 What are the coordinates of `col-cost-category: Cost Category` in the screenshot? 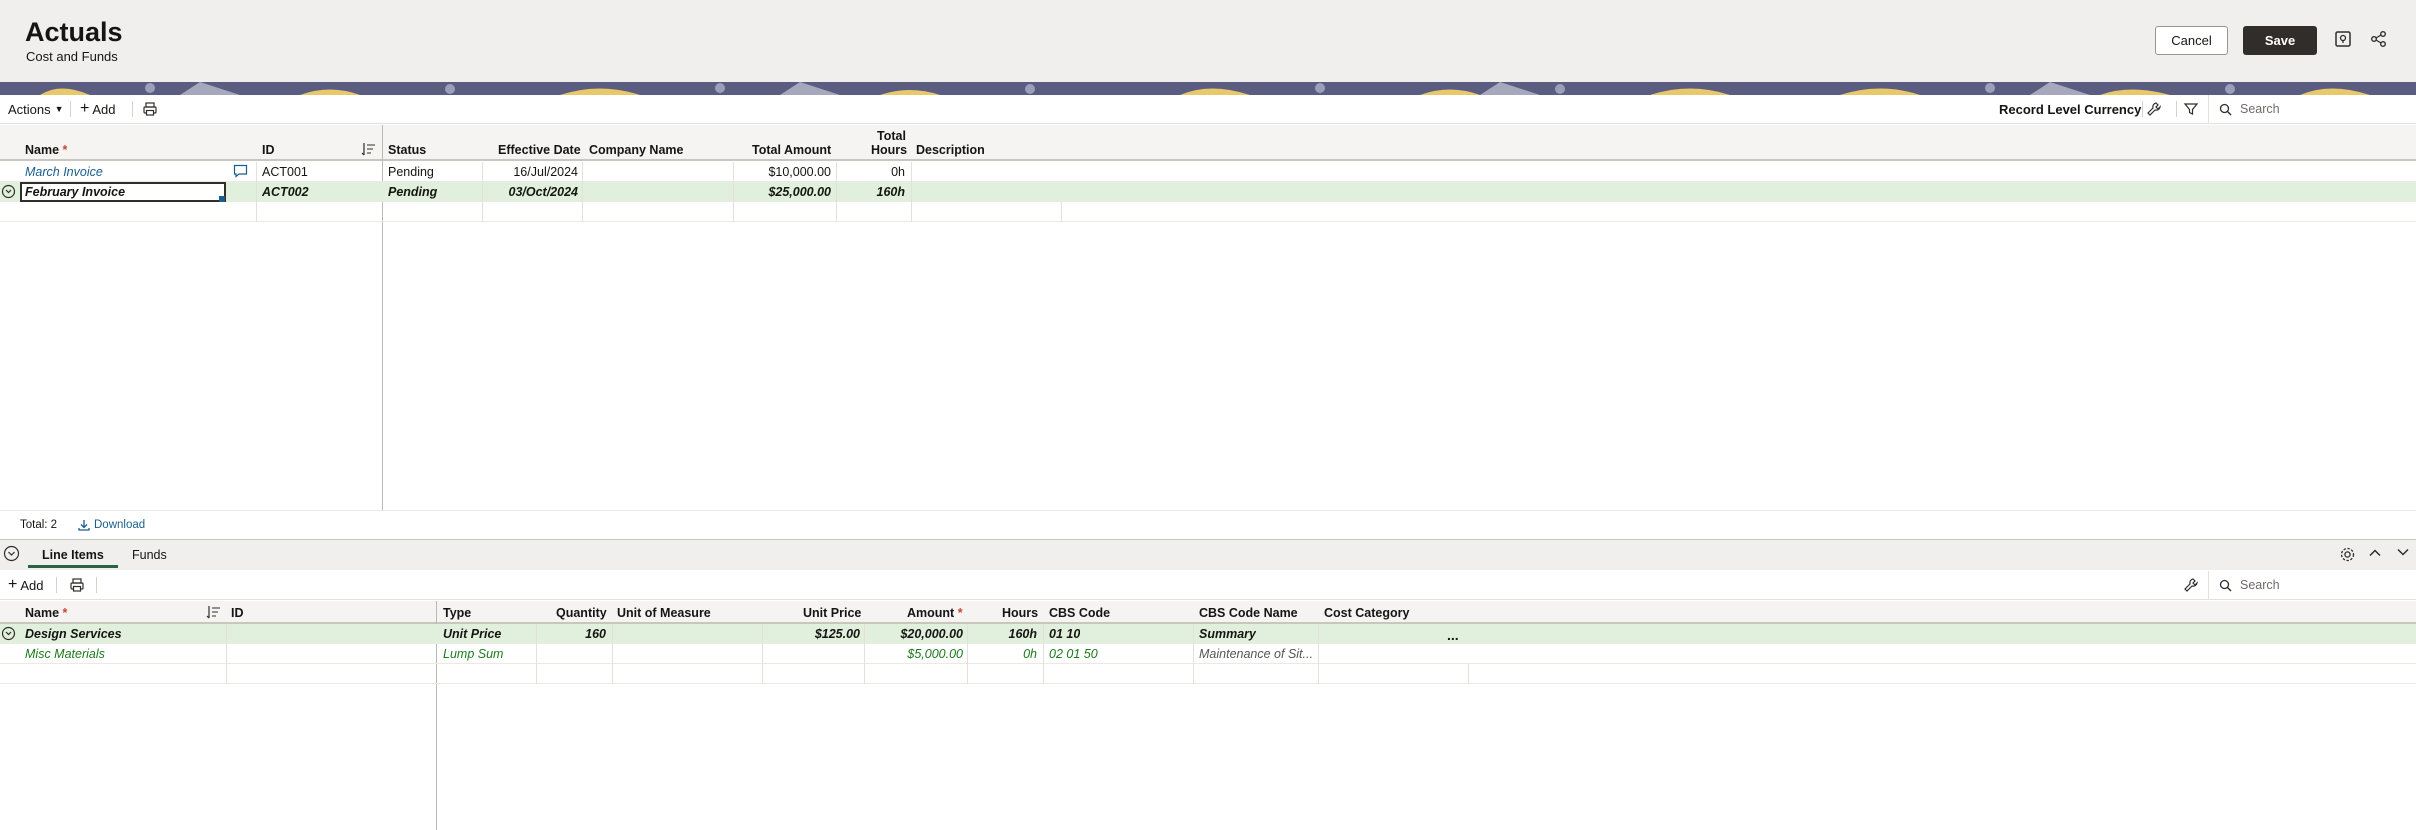 It's located at (1366, 613).